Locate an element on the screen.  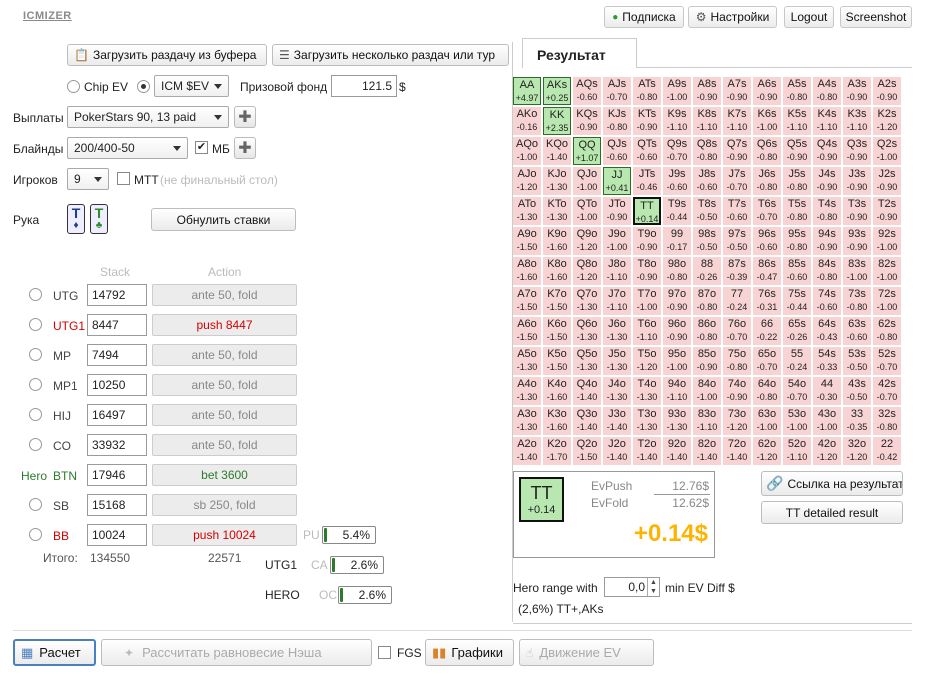
hand-cell: QTs -0.60 is located at coordinates (647, 151).